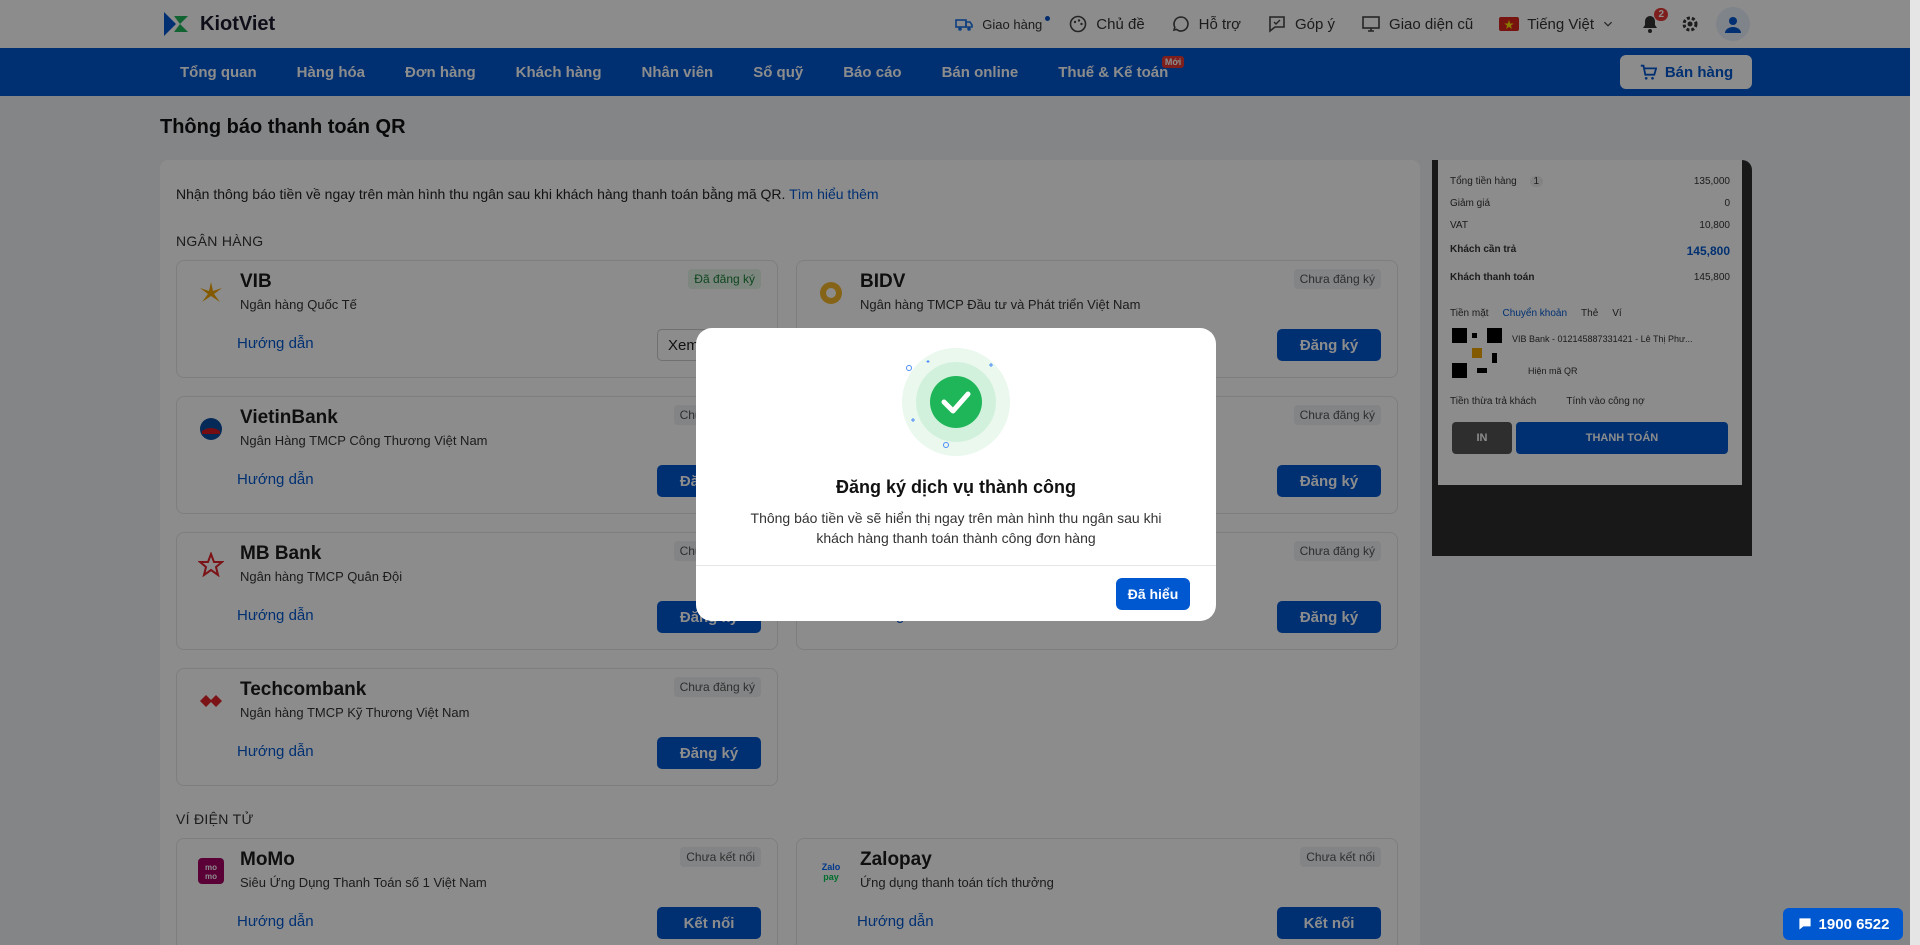 The height and width of the screenshot is (945, 1920). I want to click on hotline-button: 1900 6522, so click(1843, 924).